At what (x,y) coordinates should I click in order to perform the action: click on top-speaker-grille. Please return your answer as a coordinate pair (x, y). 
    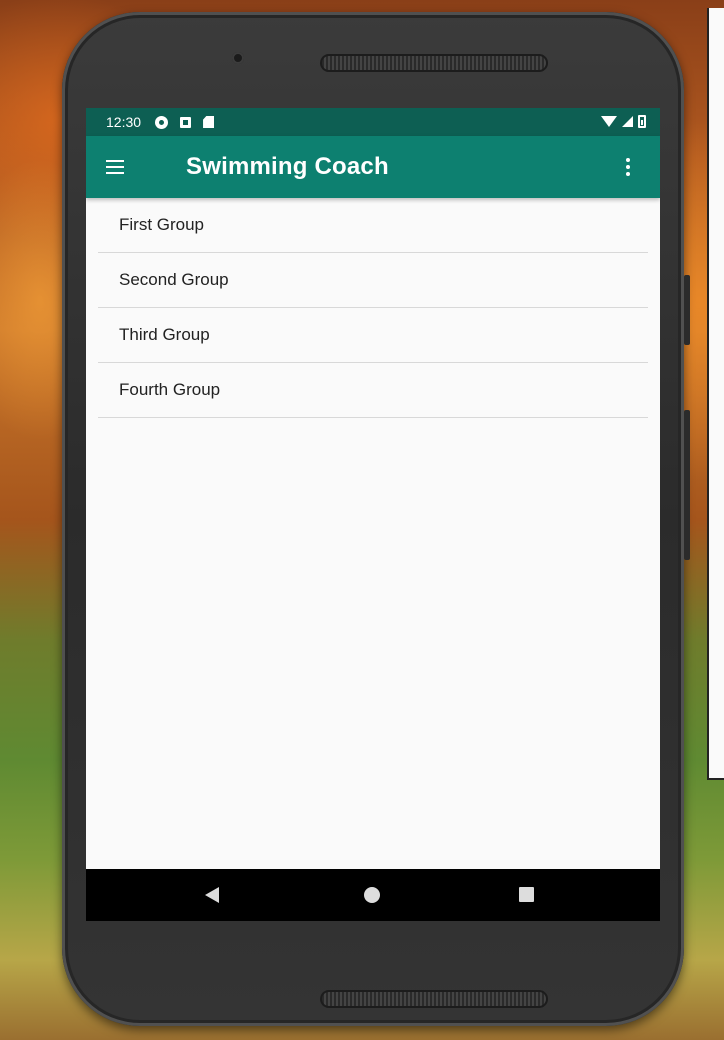
    Looking at the image, I should click on (434, 63).